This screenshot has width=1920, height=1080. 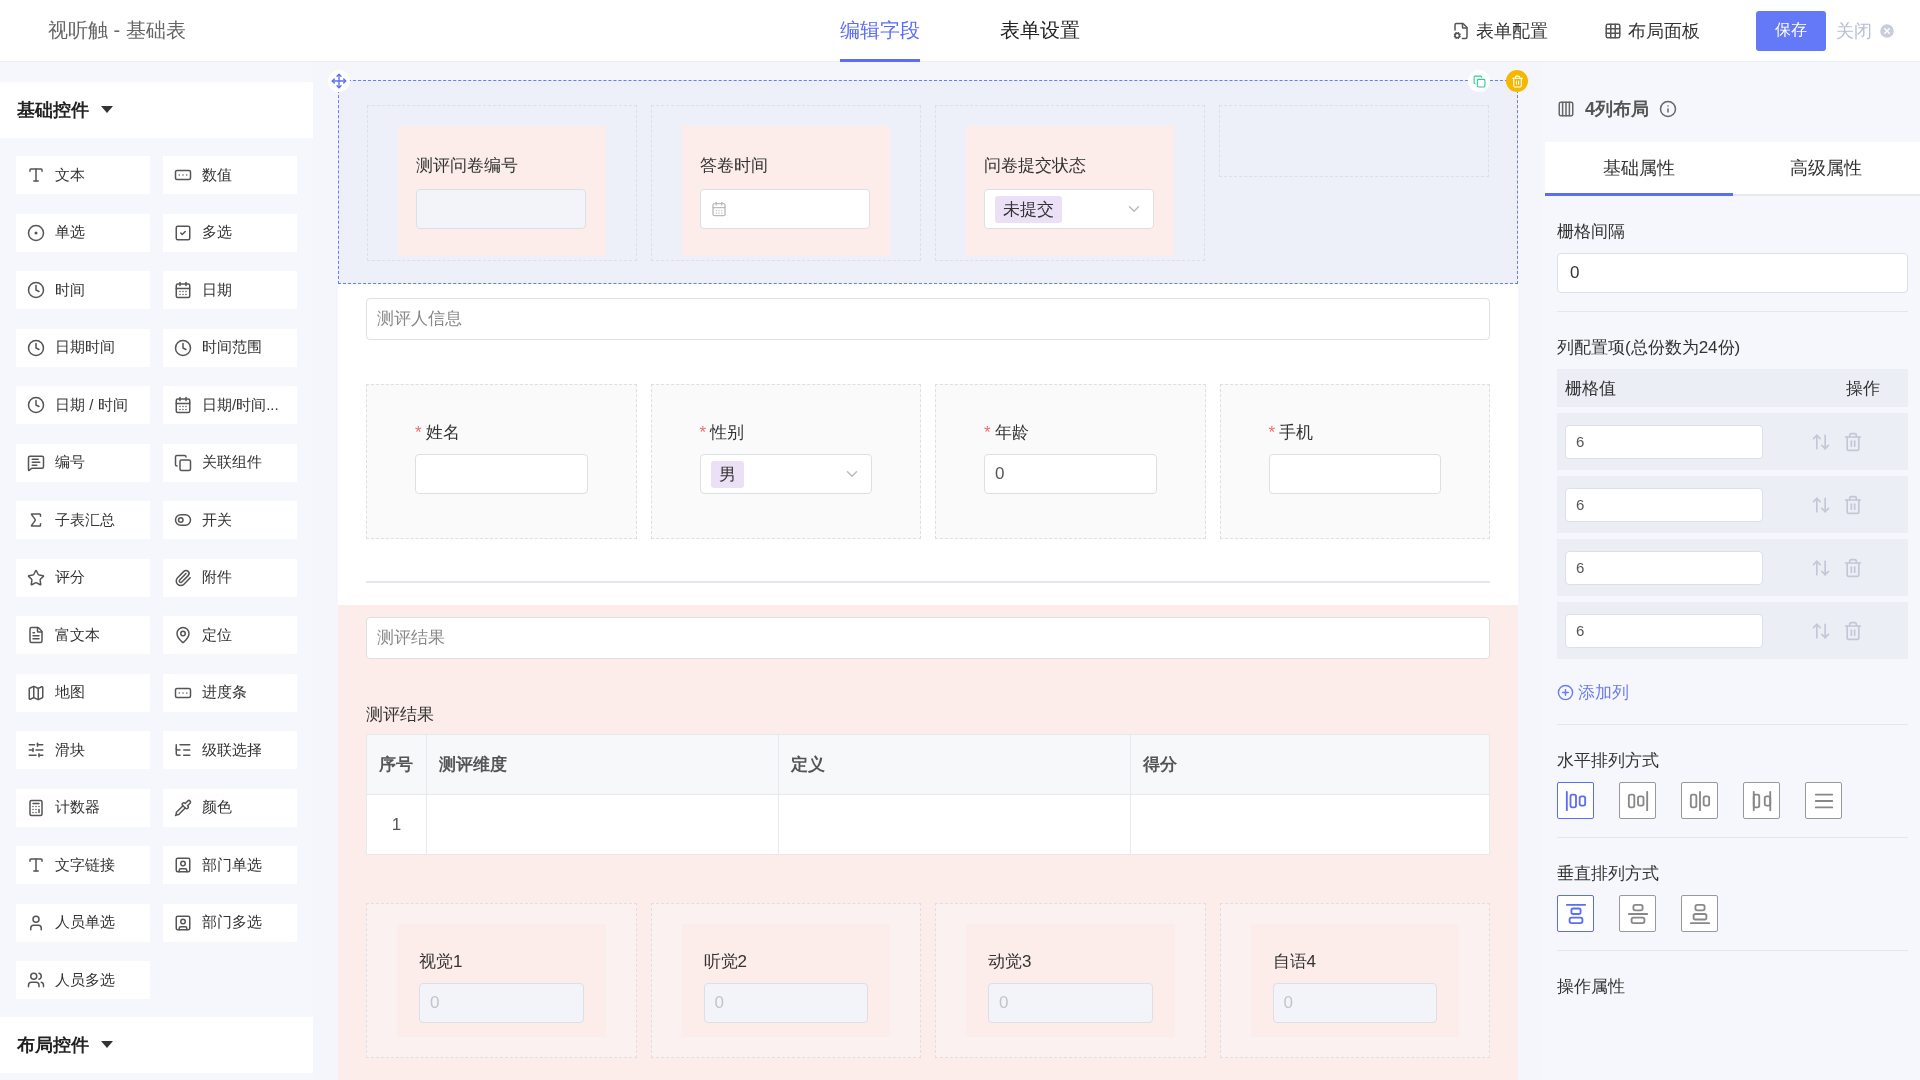 What do you see at coordinates (230, 290) in the screenshot?
I see `control-item: 日期` at bounding box center [230, 290].